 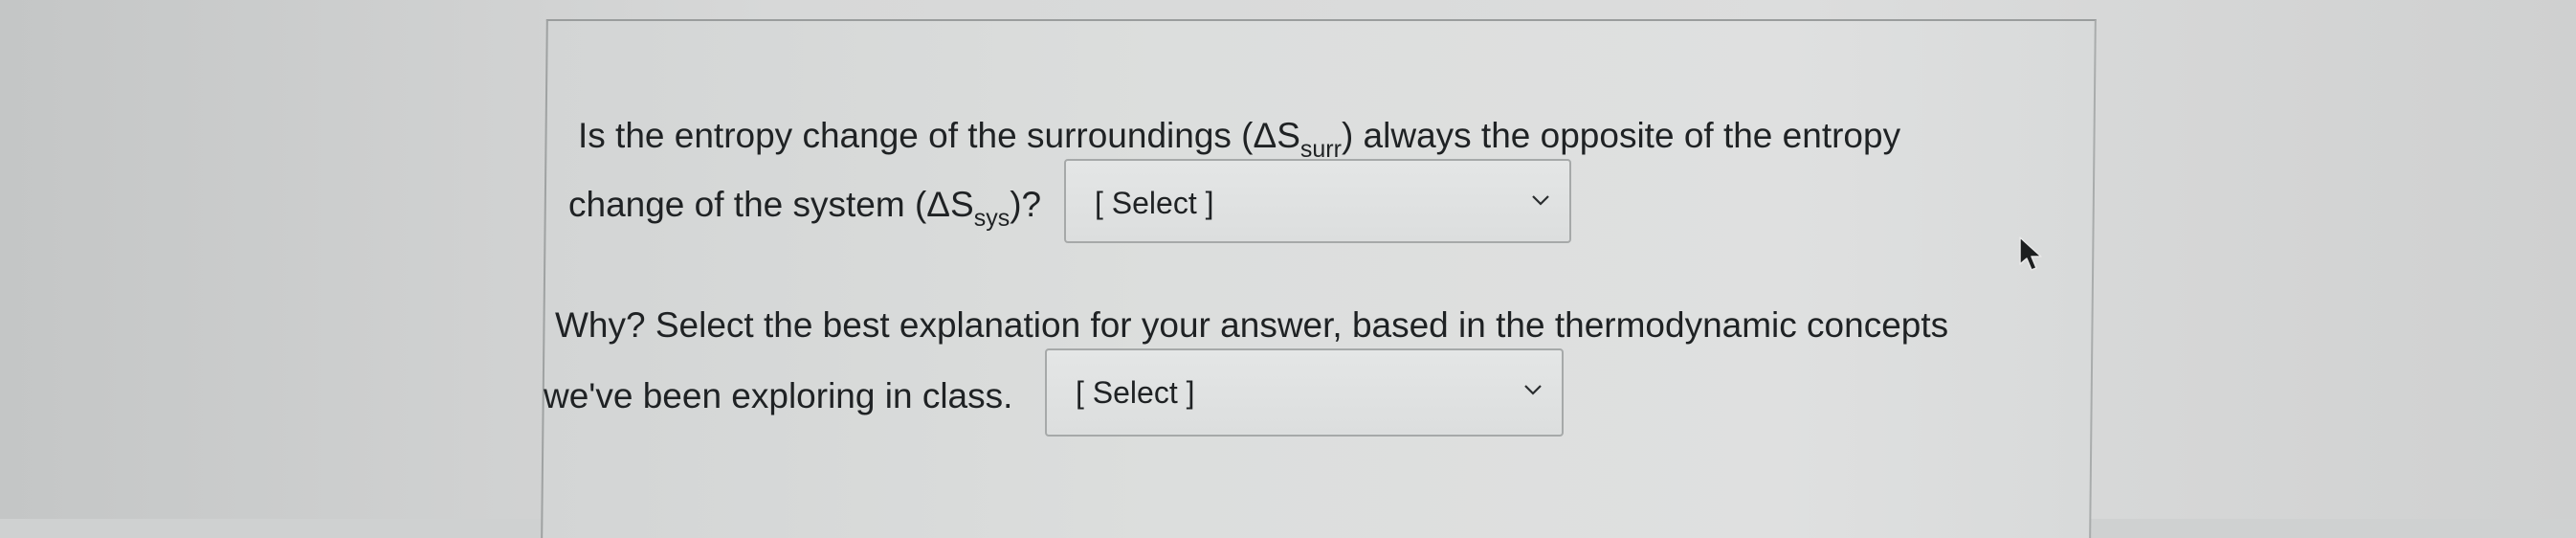 I want to click on sys-subscript: sys, so click(x=992, y=218).